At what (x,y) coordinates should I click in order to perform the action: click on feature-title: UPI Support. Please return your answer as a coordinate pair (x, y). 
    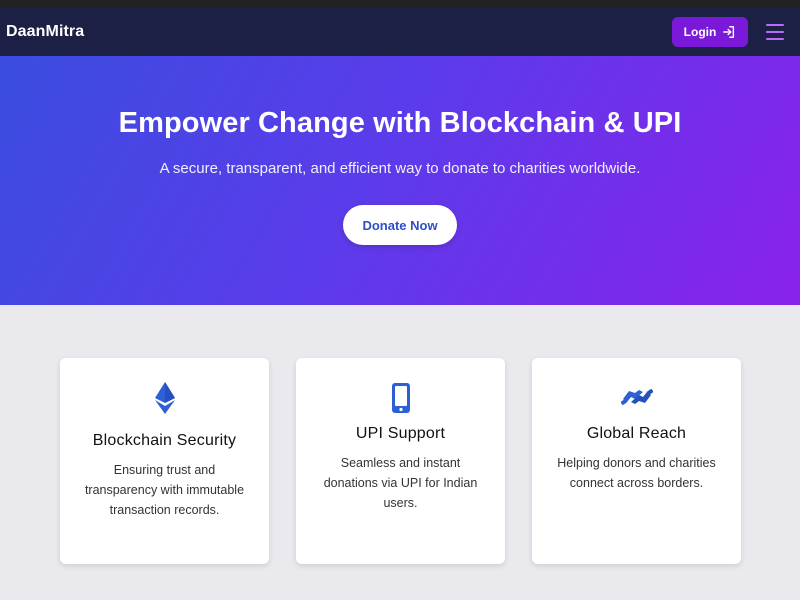
    Looking at the image, I should click on (400, 433).